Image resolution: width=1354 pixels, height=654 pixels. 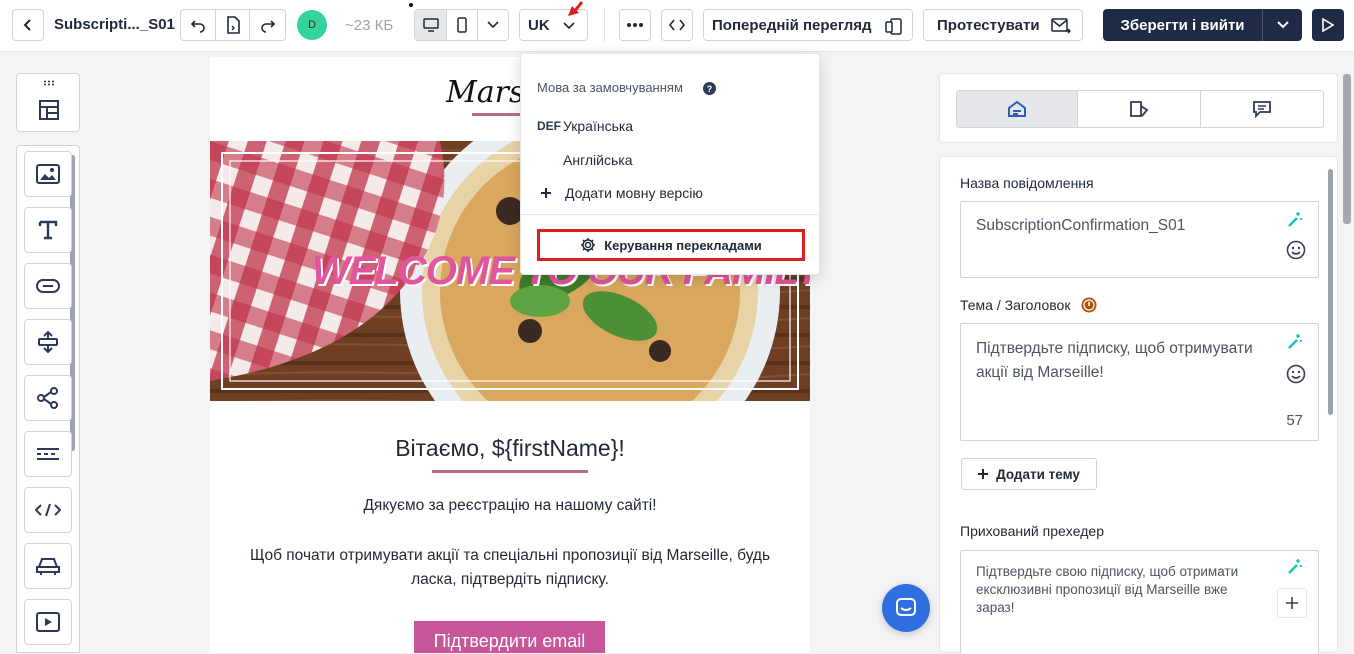 I want to click on drag-handle-icon, so click(x=49, y=83).